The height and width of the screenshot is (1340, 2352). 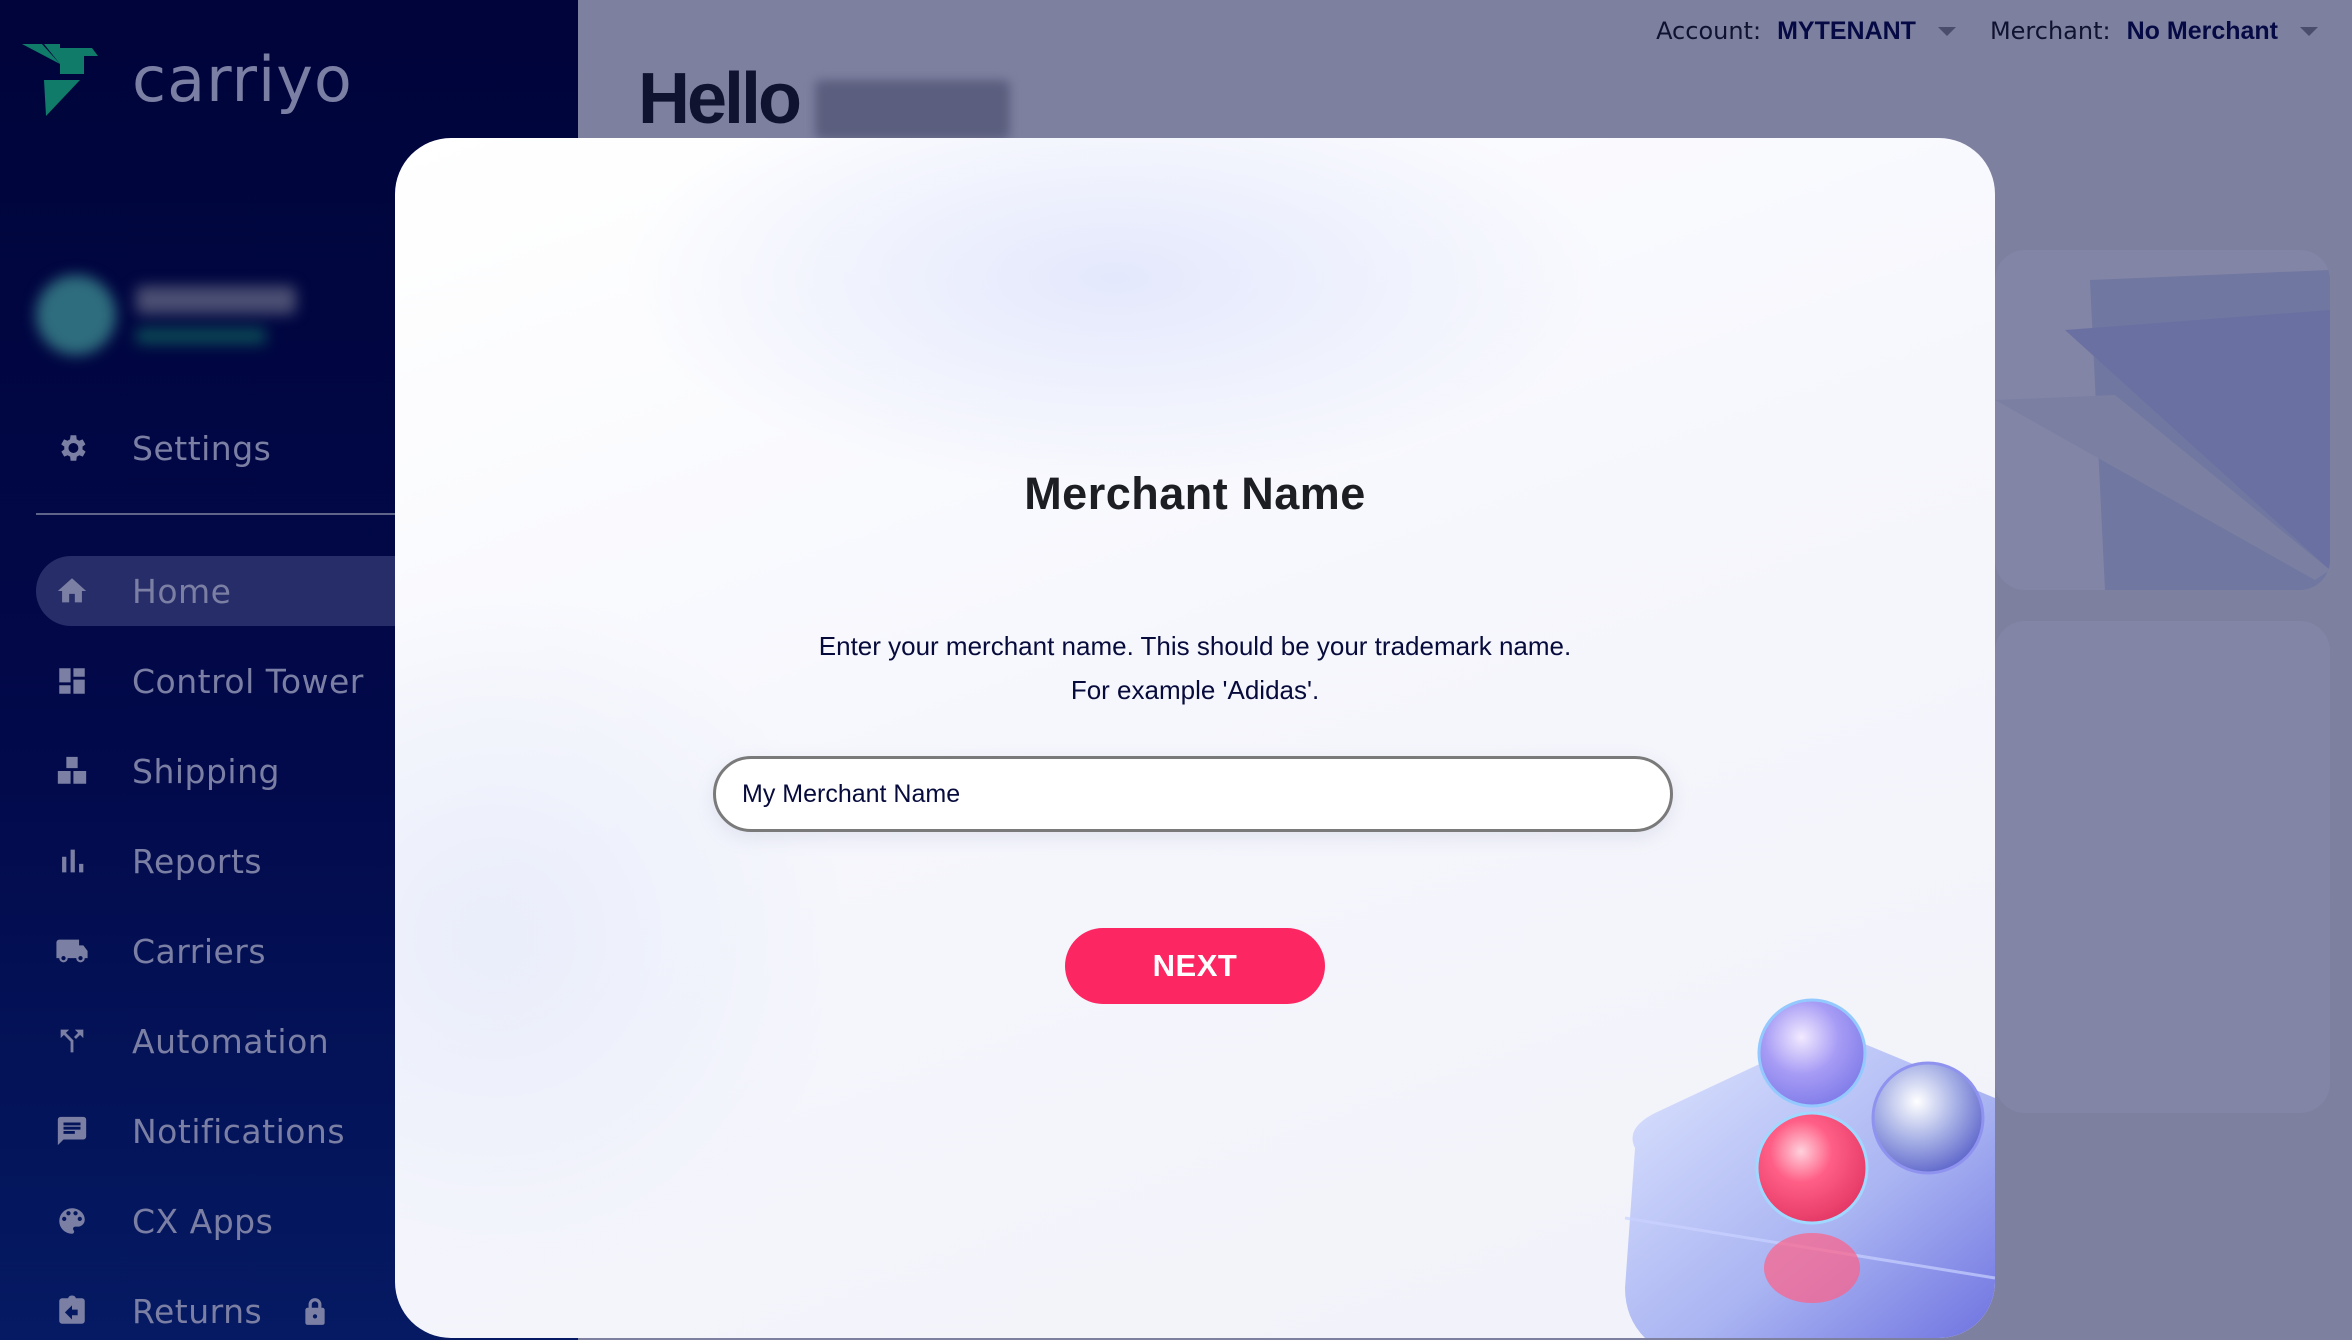 I want to click on palette-icon, so click(x=72, y=1221).